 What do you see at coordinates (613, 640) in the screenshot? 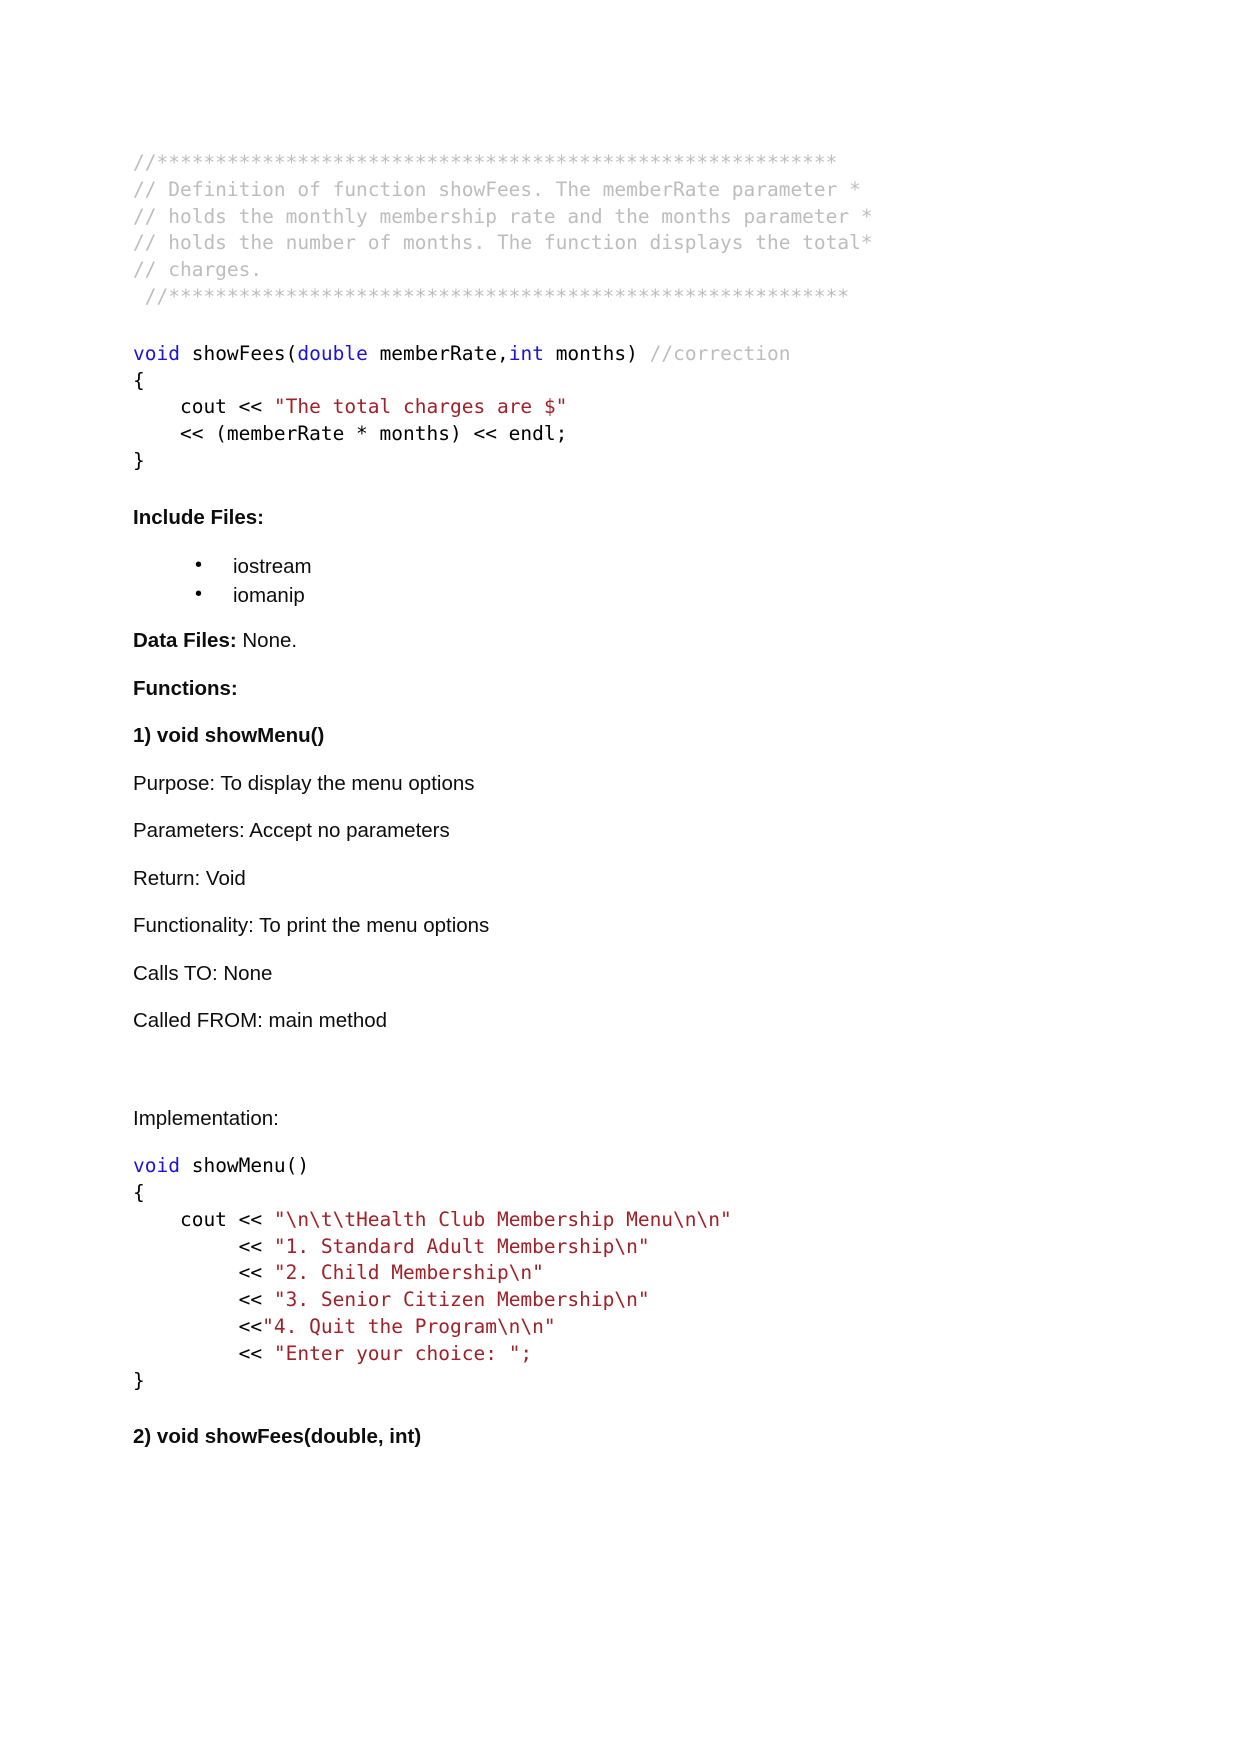
I see `data-files-paragraph: Data Files: None.` at bounding box center [613, 640].